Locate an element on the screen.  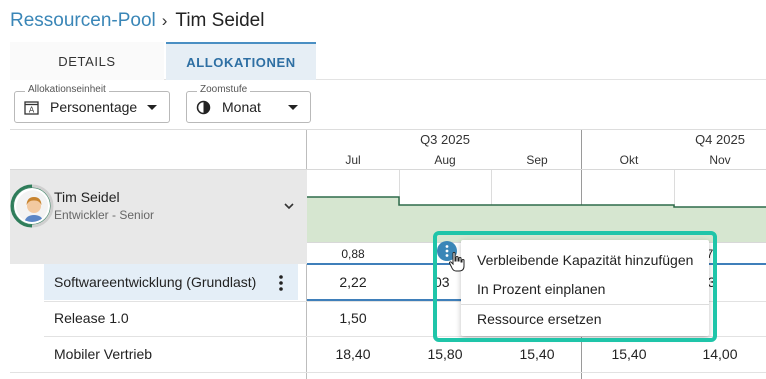
chevron-right-icon: › is located at coordinates (164, 20).